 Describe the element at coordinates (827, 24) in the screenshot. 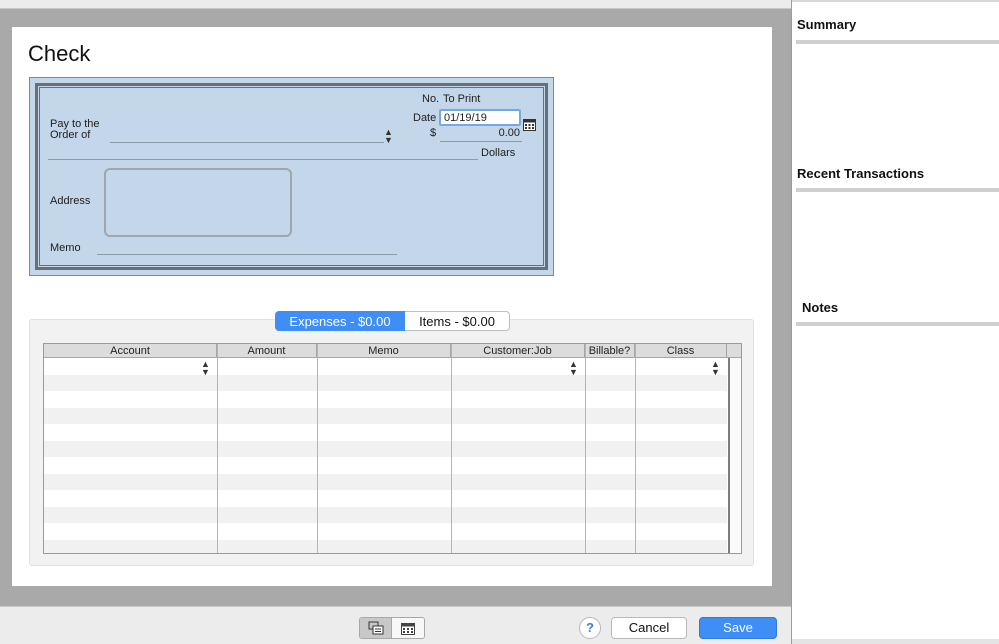

I see `summary-heading: Summary` at that location.